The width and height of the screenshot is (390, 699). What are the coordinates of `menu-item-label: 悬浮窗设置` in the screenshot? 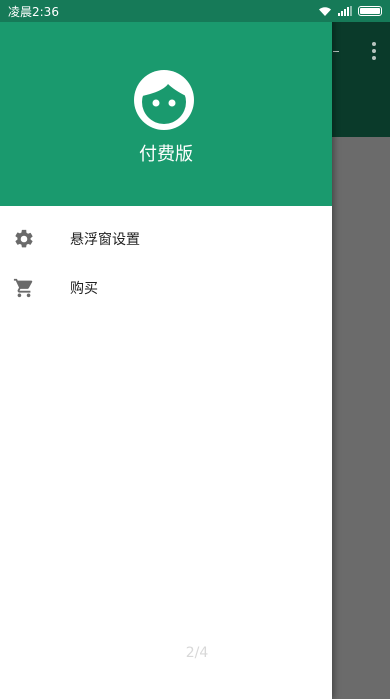 It's located at (105, 239).